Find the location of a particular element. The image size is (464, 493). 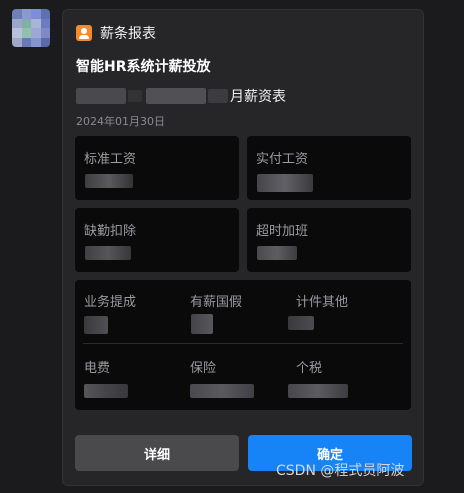

income-tax-label: 个税 is located at coordinates (309, 368).